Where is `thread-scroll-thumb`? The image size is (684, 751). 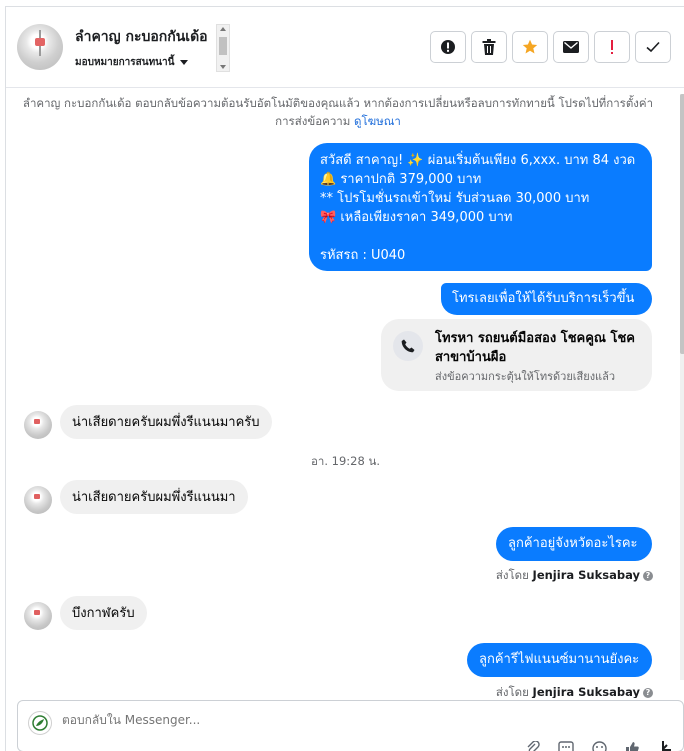 thread-scroll-thumb is located at coordinates (682, 224).